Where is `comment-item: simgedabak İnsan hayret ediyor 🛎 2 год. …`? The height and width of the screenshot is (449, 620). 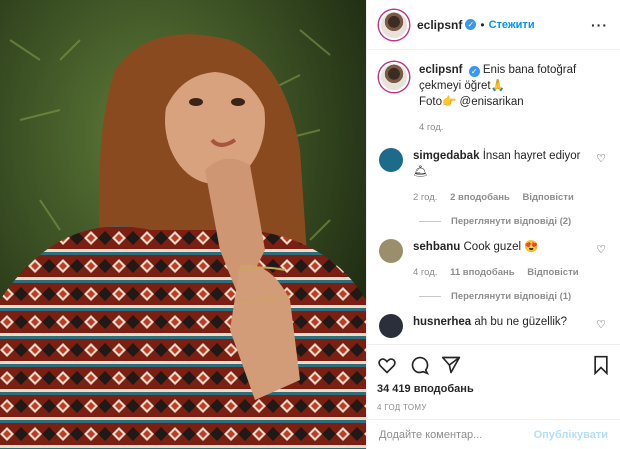
comment-item: simgedabak İnsan hayret ediyor 🛎 2 год. … is located at coordinates (493, 171).